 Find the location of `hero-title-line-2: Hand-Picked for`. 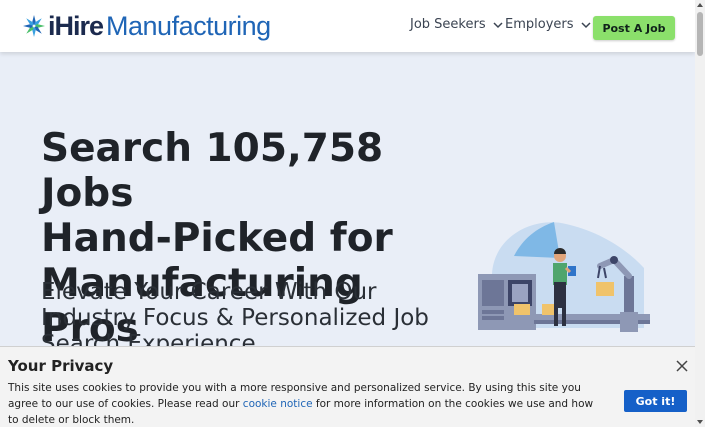

hero-title-line-2: Hand-Picked for is located at coordinates (217, 238).